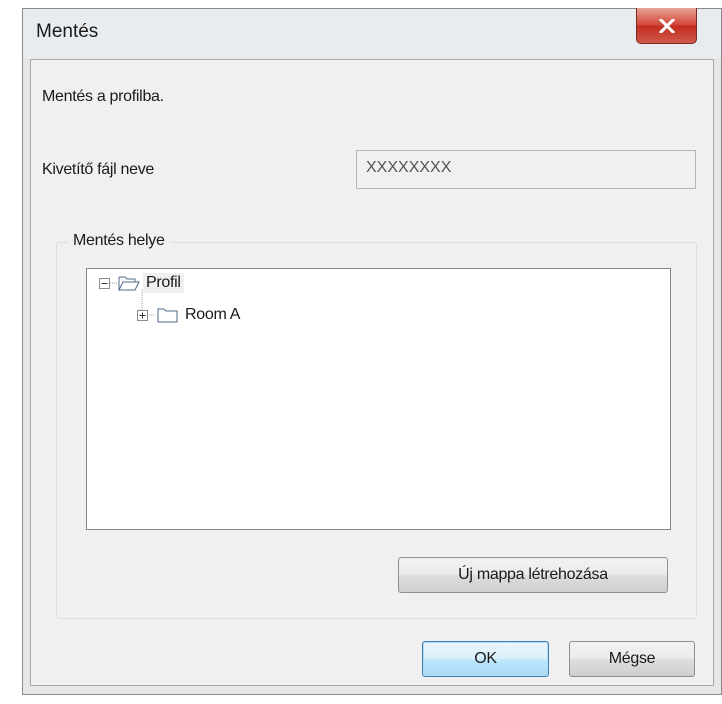 The image size is (722, 704). Describe the element at coordinates (103, 96) in the screenshot. I see `instruction-text: Mentés a profilba.` at that location.